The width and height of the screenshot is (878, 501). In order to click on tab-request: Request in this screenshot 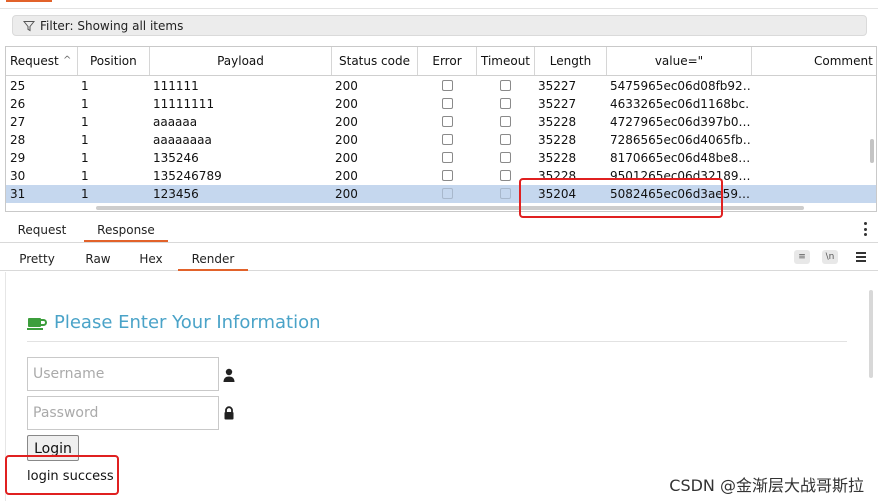, I will do `click(42, 230)`.